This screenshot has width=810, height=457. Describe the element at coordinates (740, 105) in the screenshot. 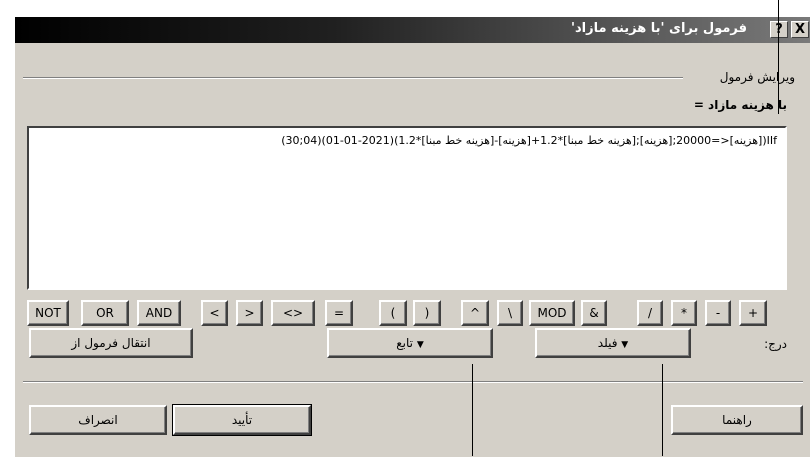

I see `formula-field-label: با هزینه مازاد =` at that location.